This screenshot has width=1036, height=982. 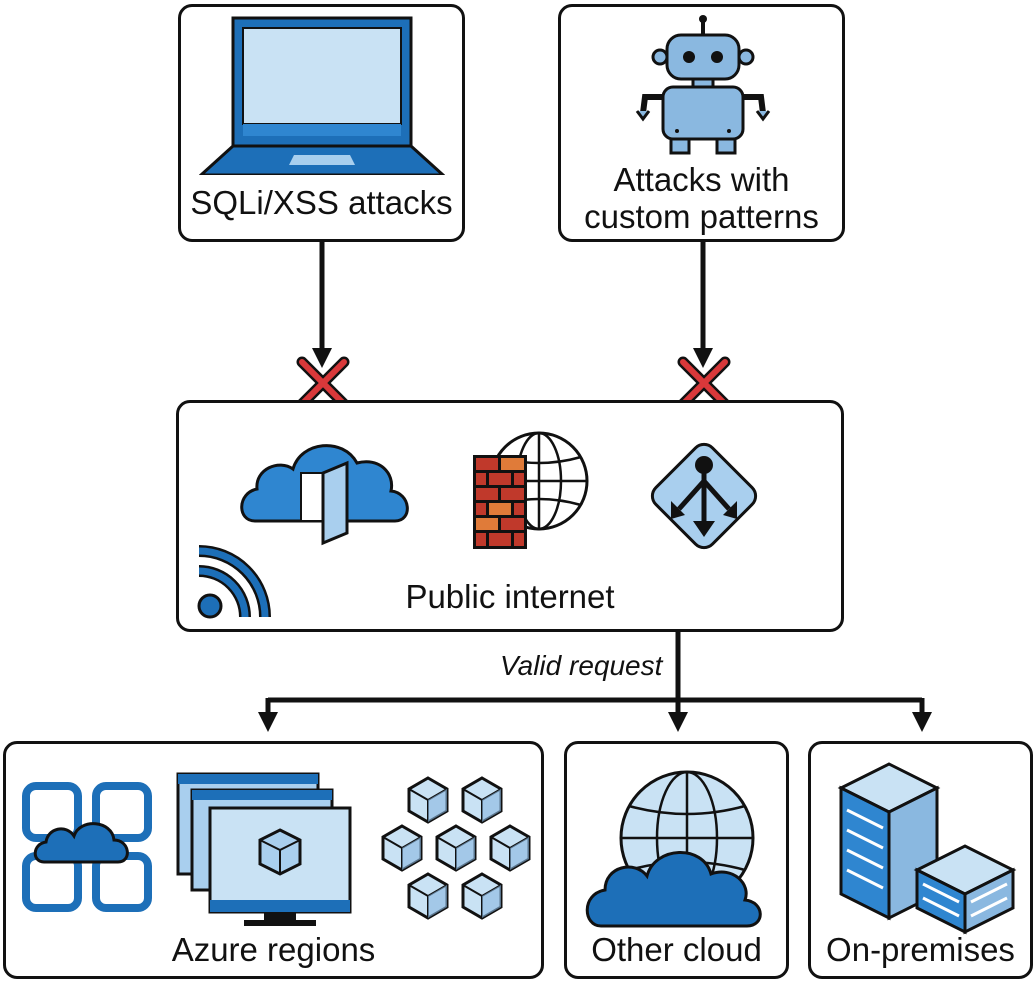 I want to click on building-icon, so click(x=927, y=848).